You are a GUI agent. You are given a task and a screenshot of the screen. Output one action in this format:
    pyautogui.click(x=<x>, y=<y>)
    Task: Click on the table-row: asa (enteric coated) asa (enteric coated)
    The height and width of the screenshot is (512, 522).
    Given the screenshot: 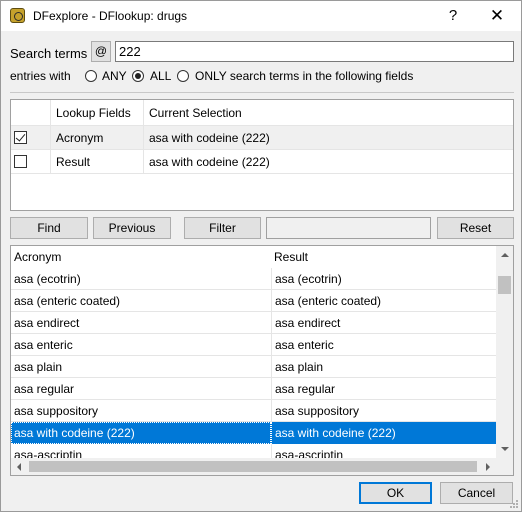 What is the action you would take?
    pyautogui.click(x=253, y=301)
    